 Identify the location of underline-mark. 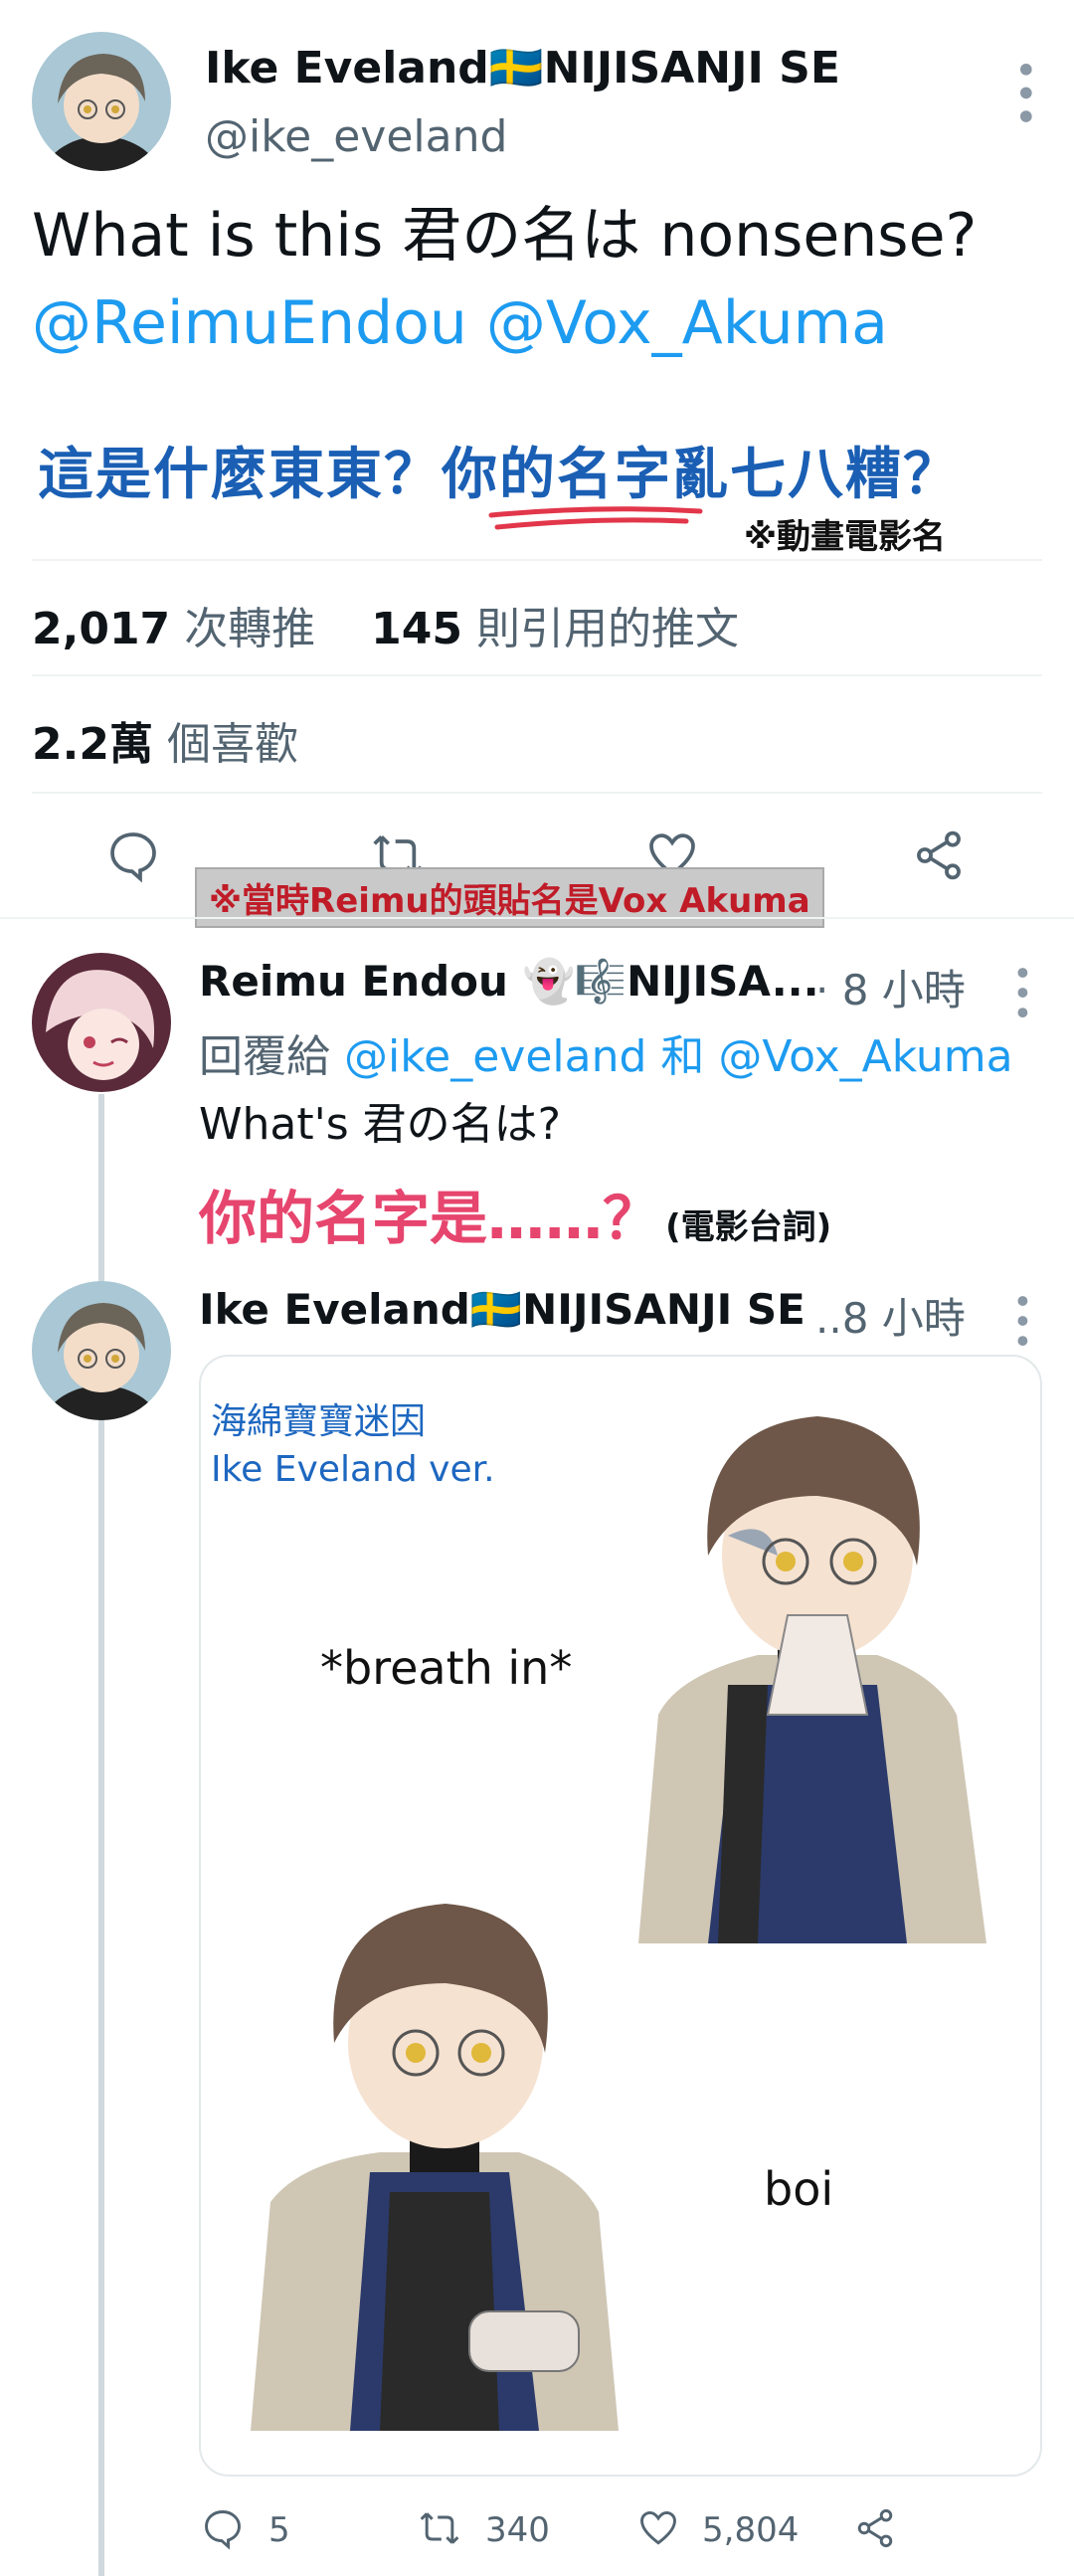
(595, 518).